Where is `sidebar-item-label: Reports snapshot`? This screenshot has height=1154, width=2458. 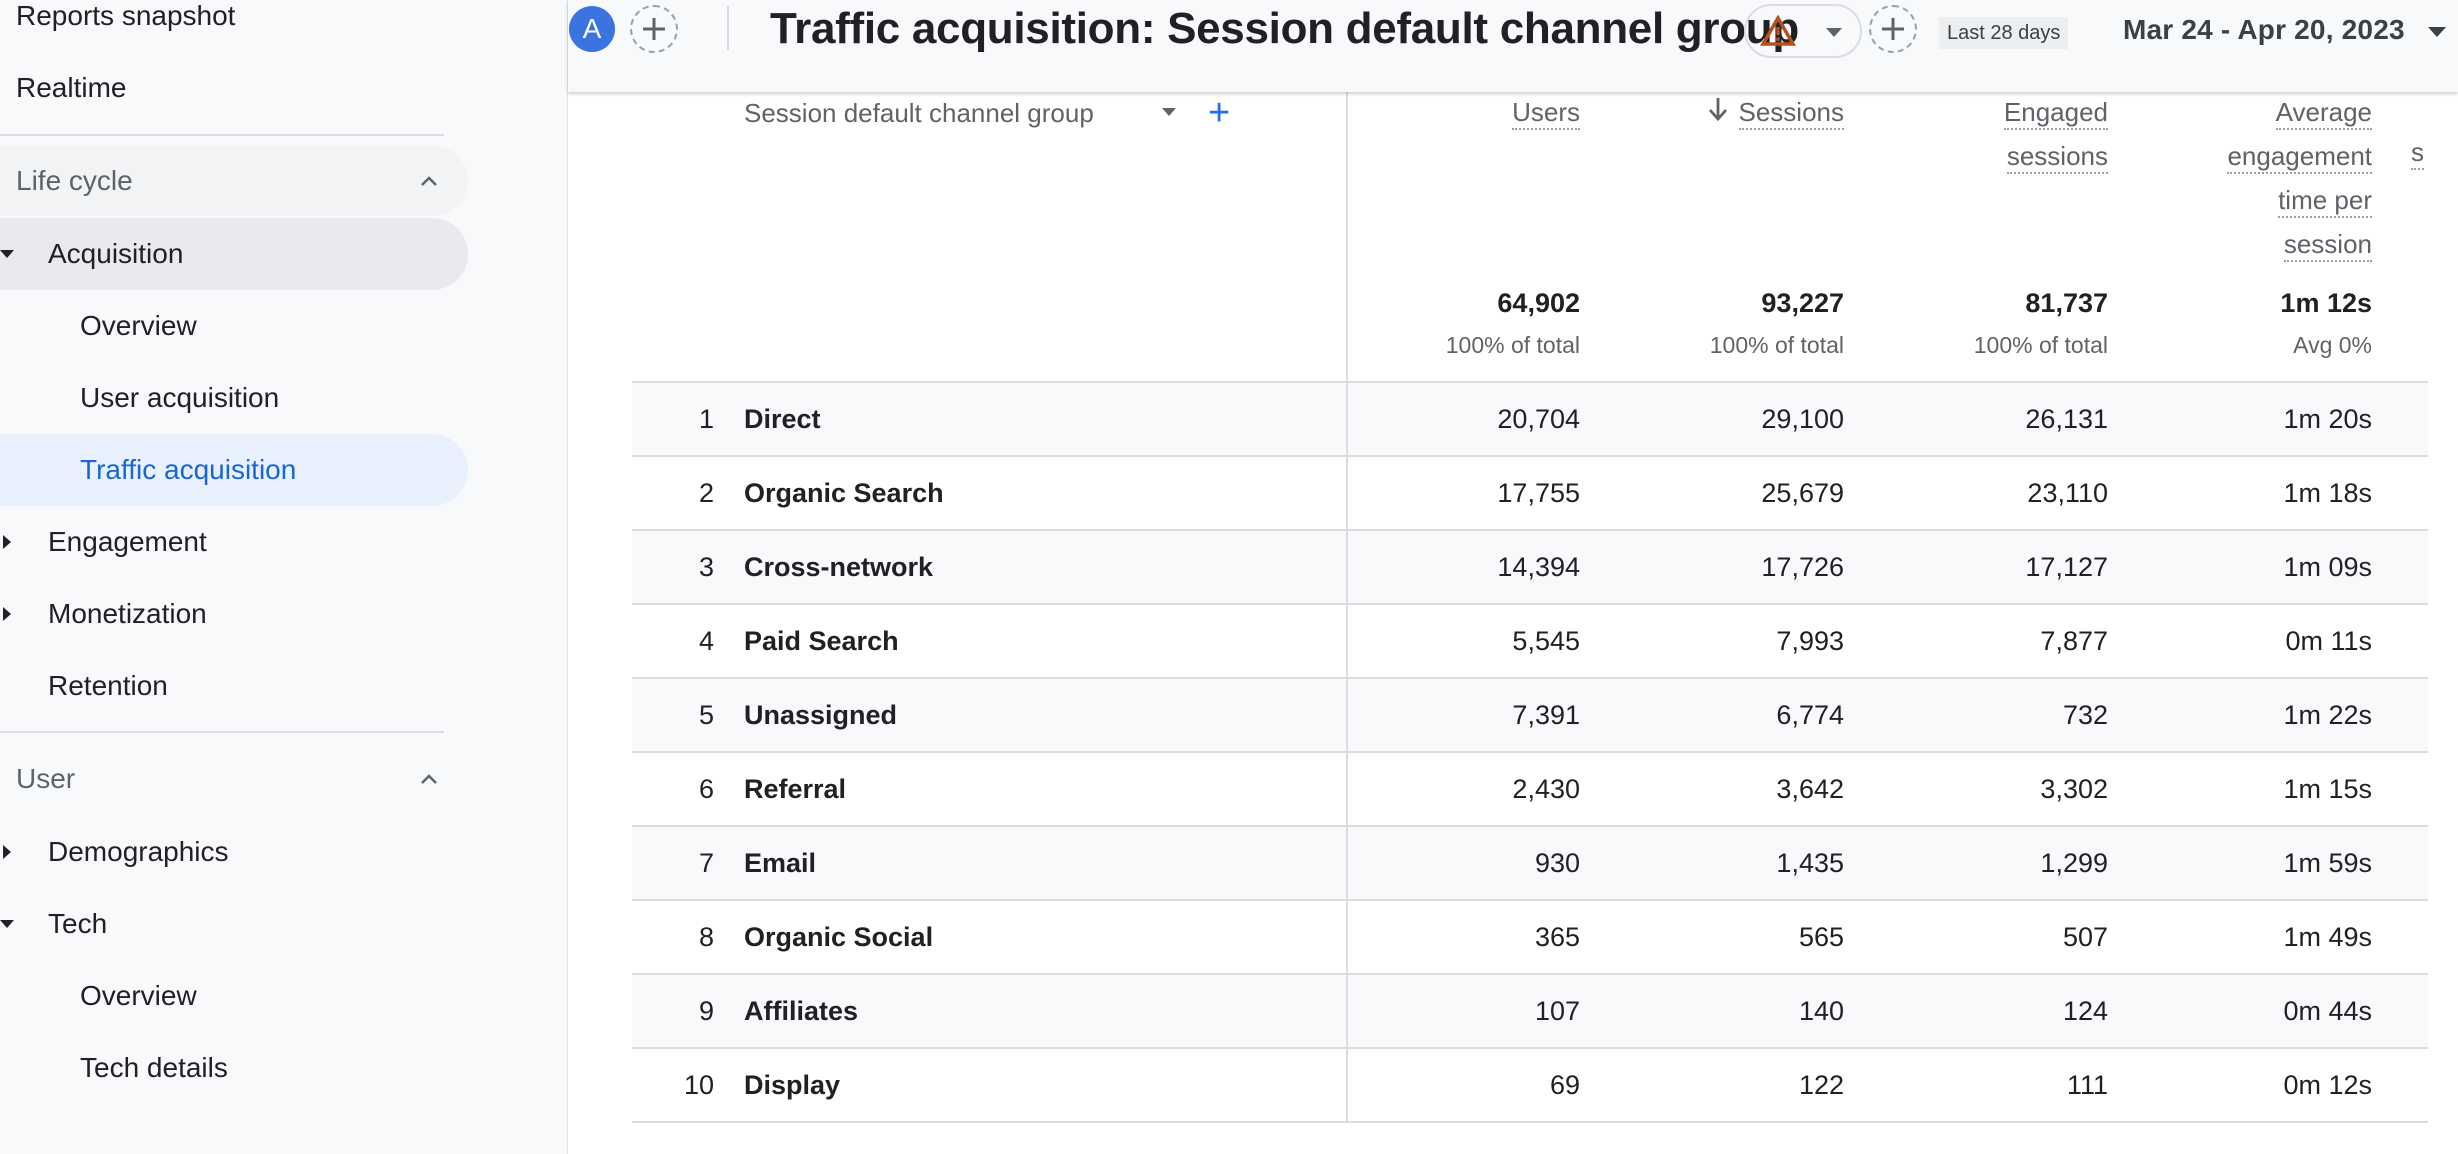 sidebar-item-label: Reports snapshot is located at coordinates (126, 15).